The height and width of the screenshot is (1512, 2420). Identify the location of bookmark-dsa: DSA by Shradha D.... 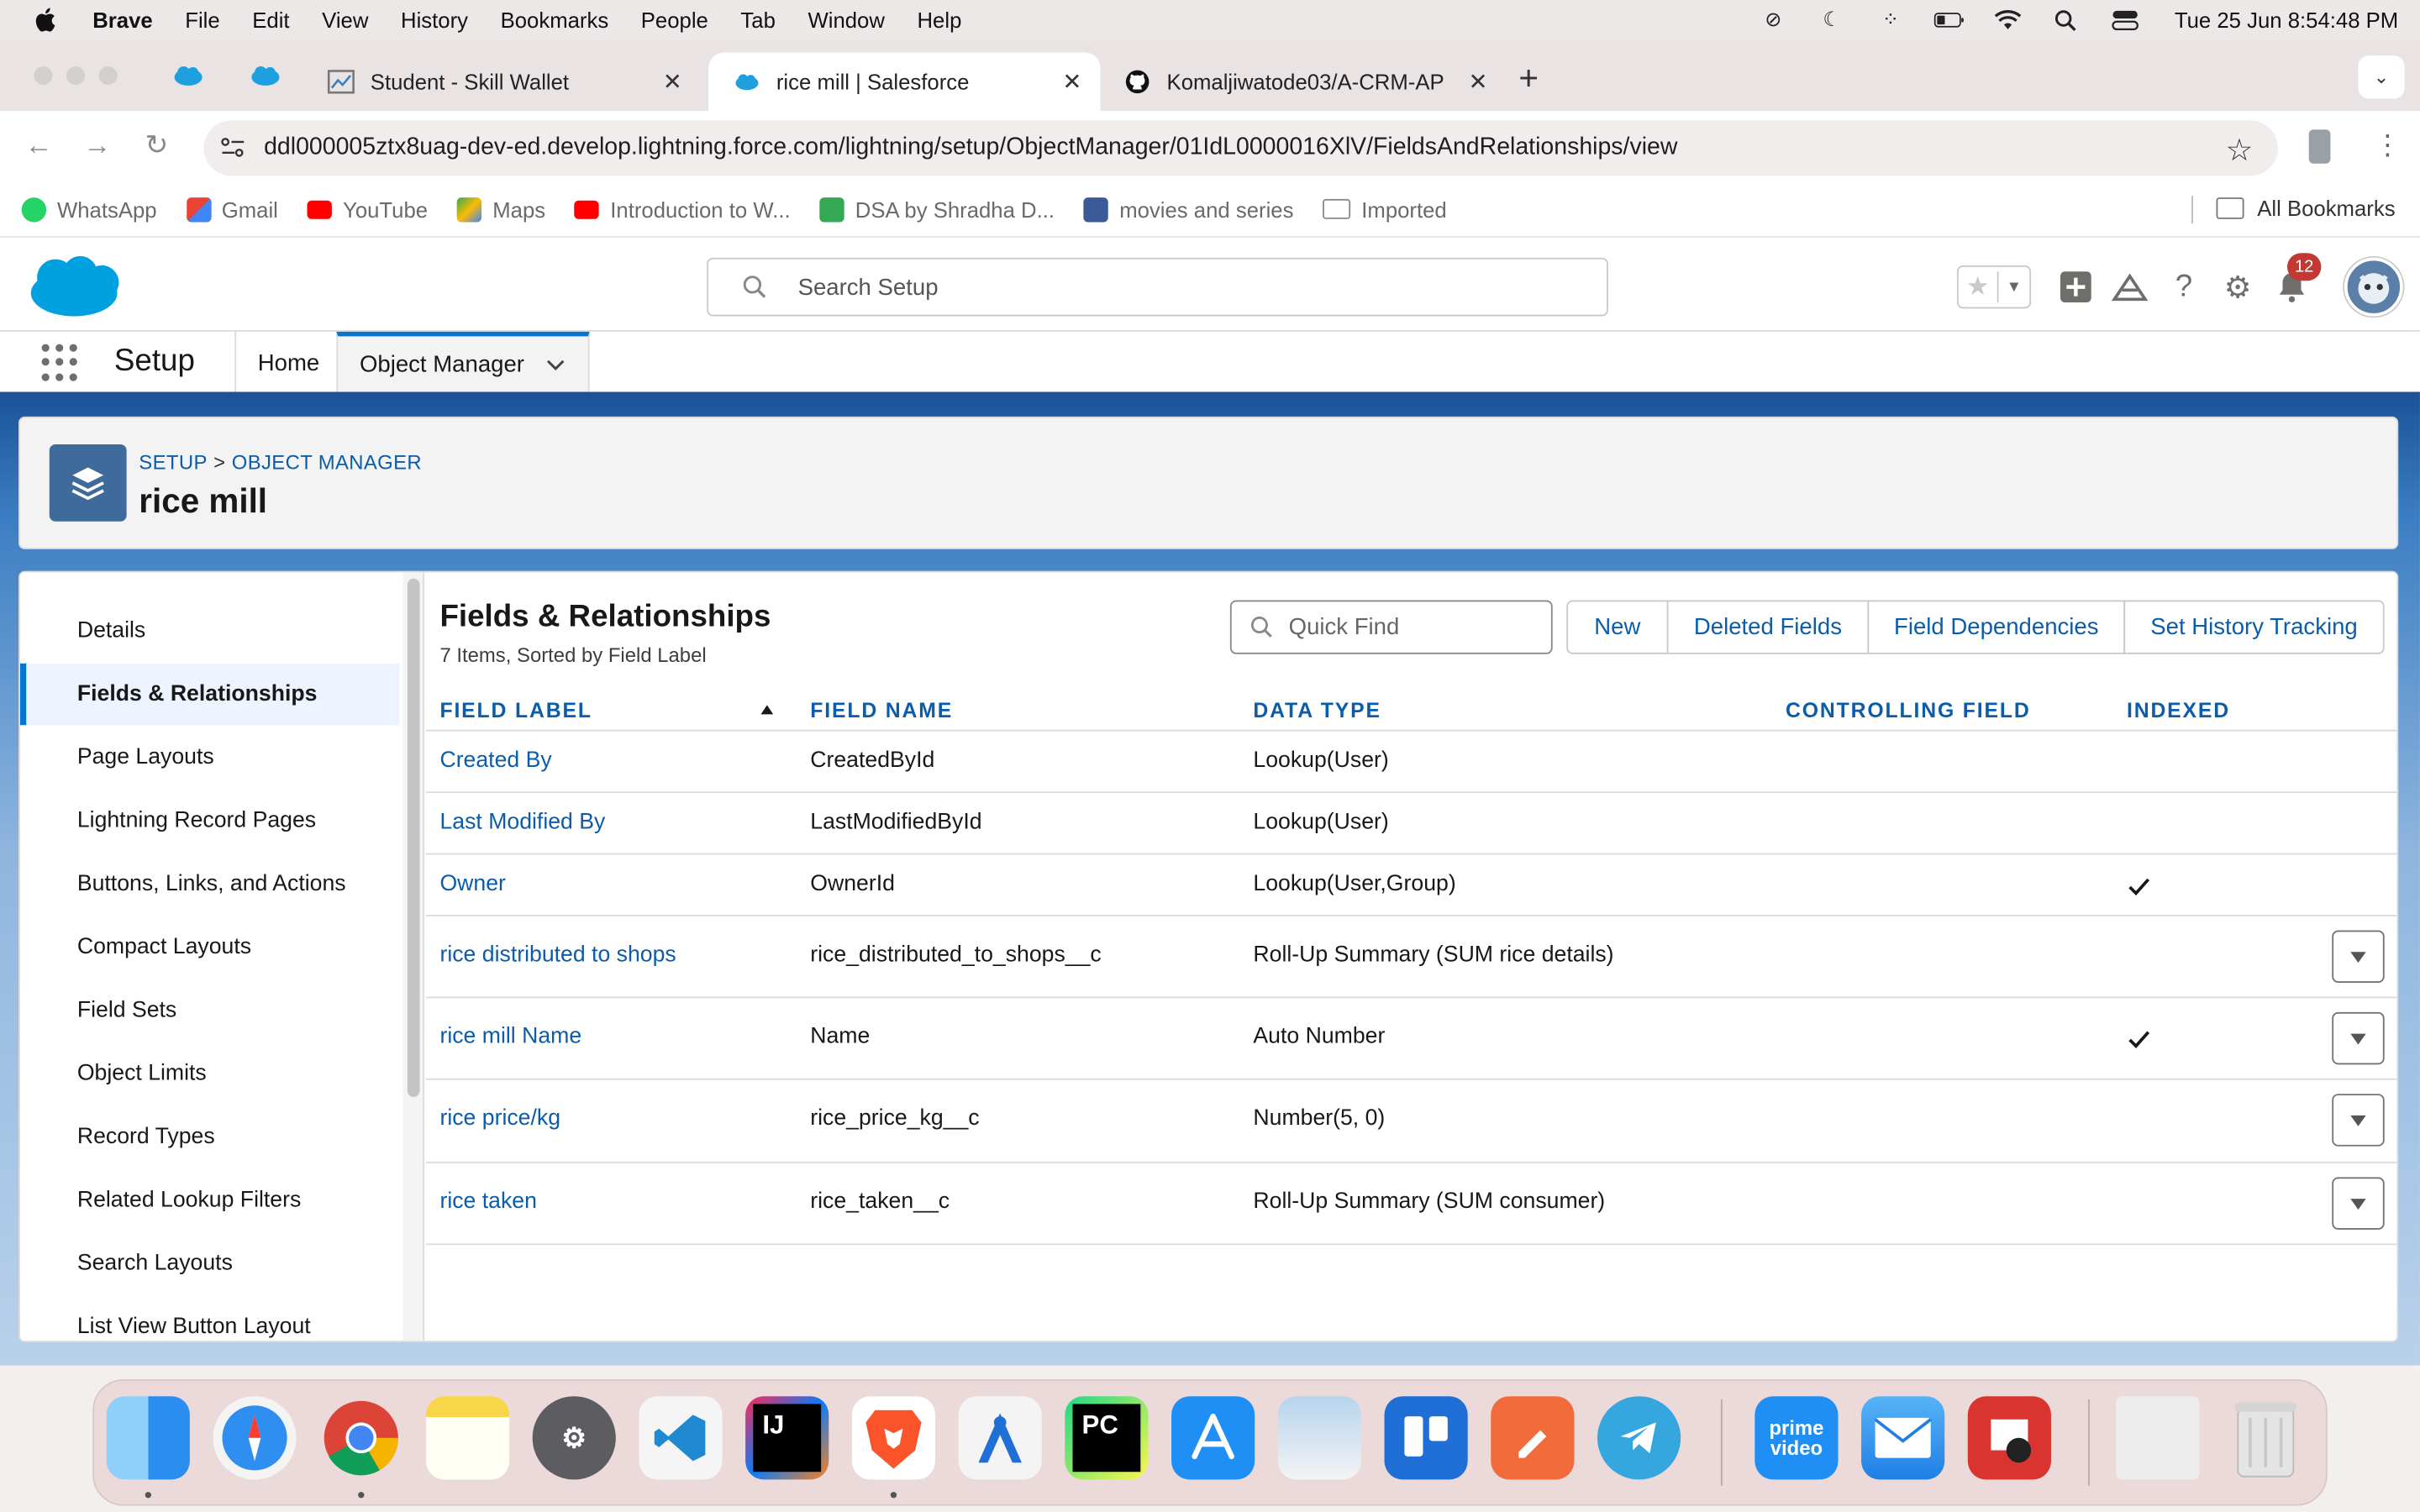
(937, 209).